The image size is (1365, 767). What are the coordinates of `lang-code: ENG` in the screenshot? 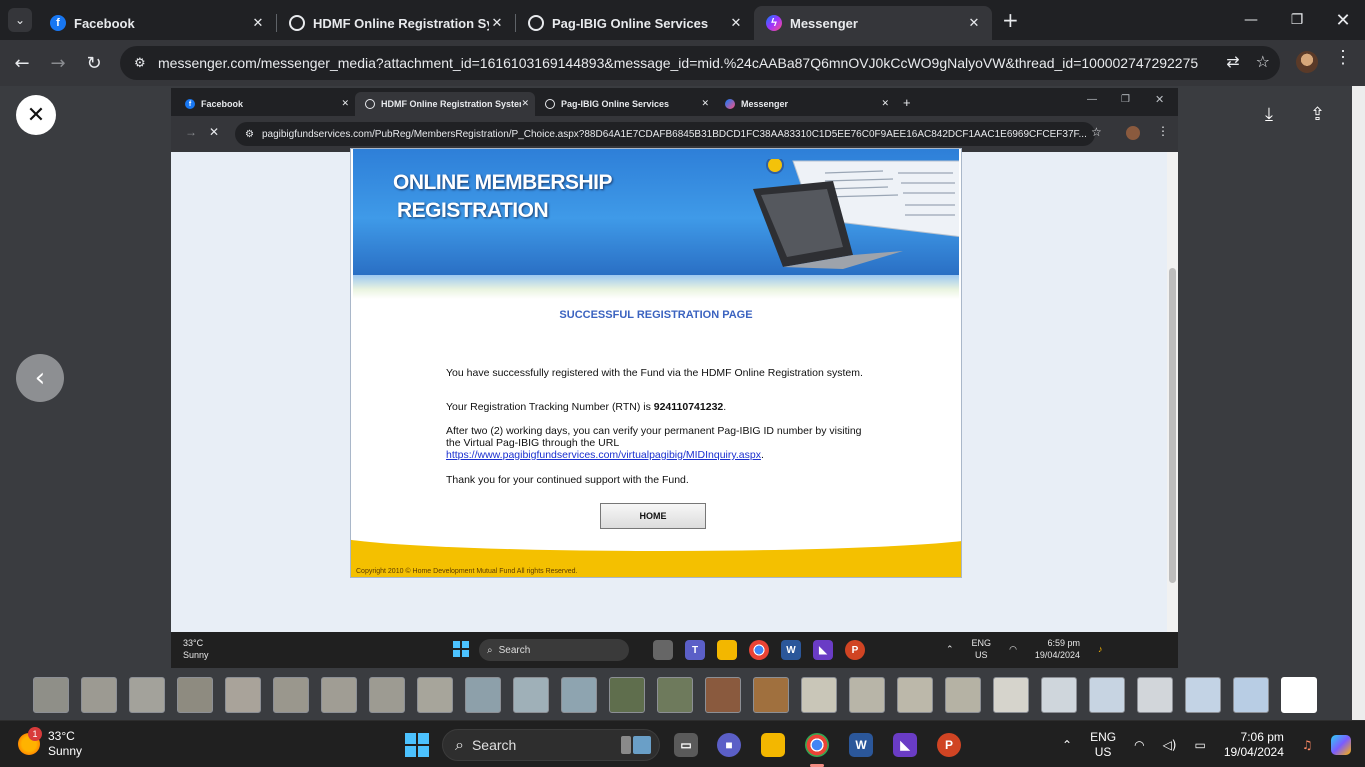 It's located at (1103, 737).